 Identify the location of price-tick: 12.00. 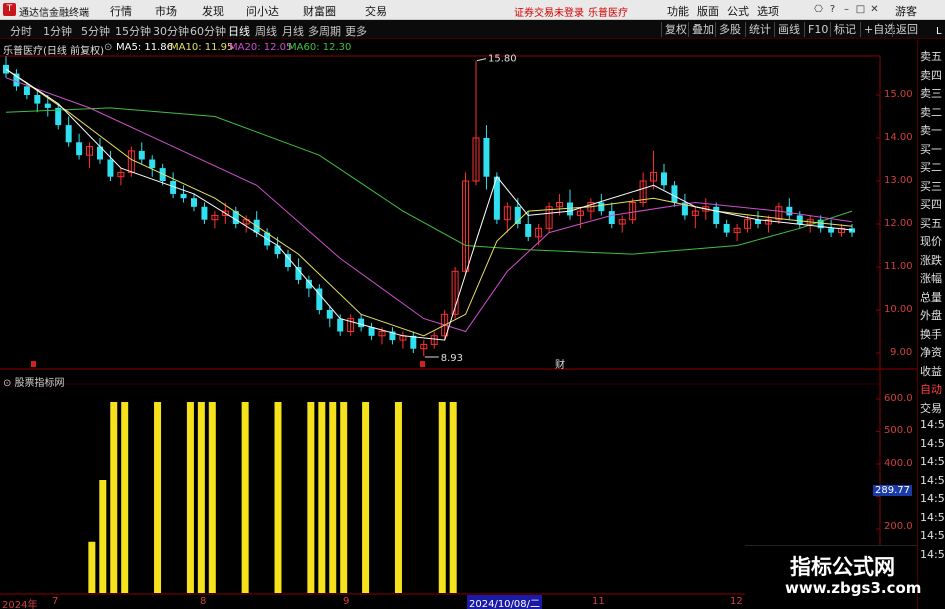
(898, 223).